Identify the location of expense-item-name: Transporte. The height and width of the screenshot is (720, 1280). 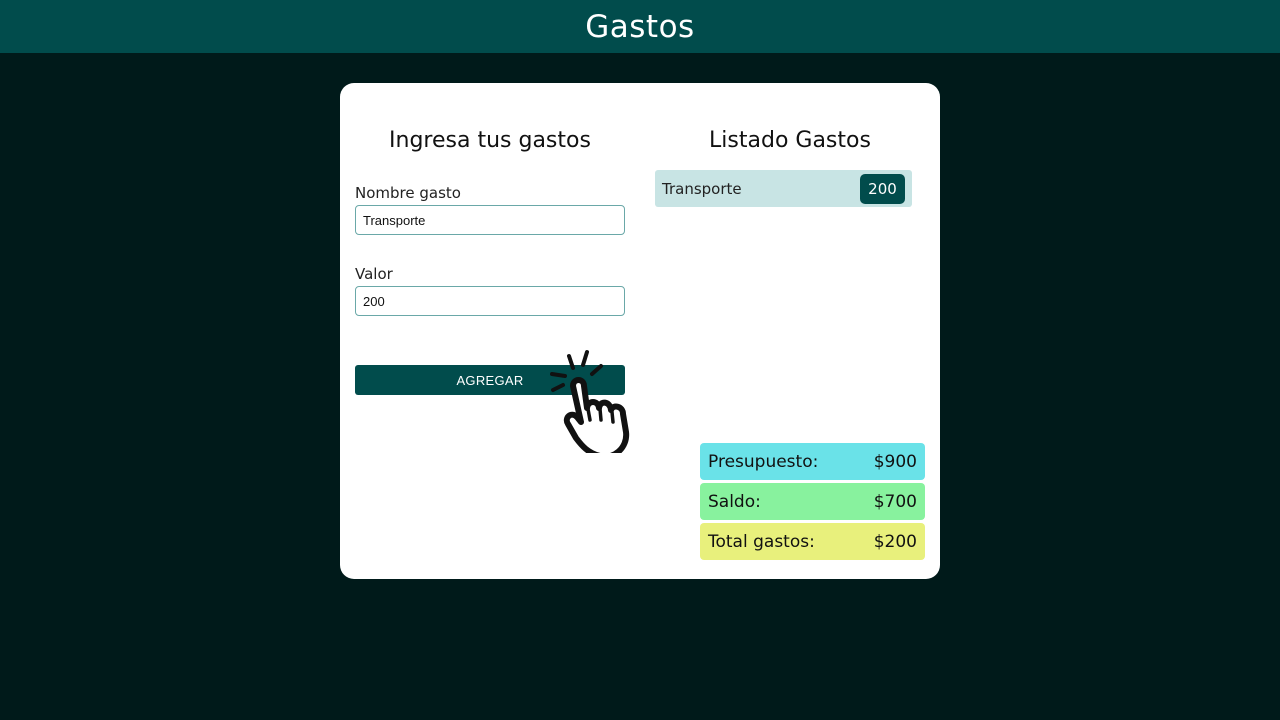
(702, 188).